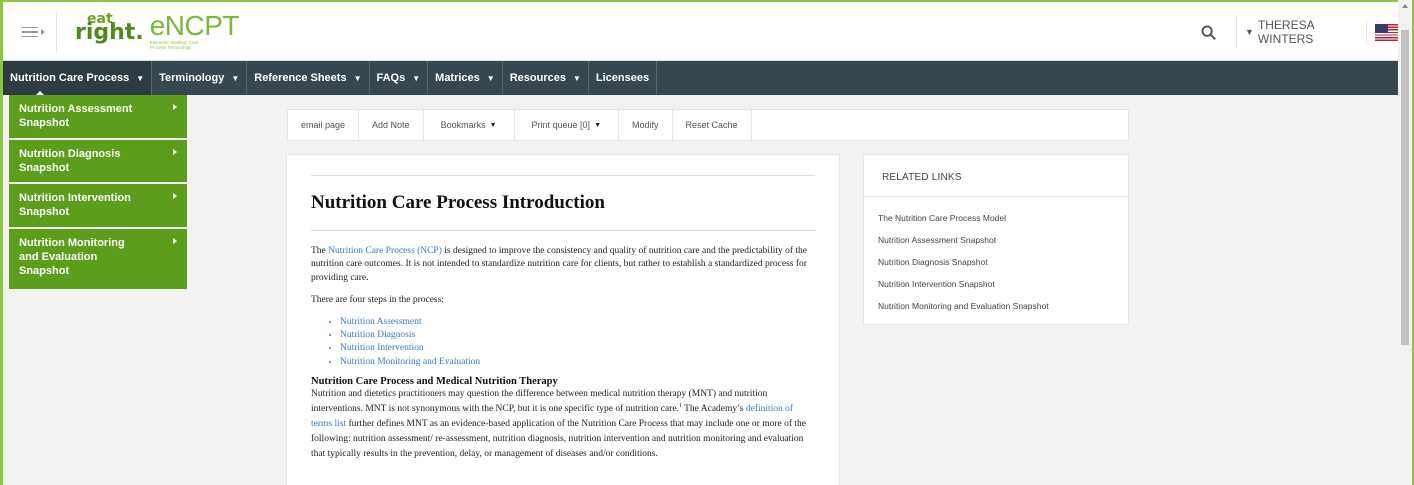  I want to click on menu-item-assessment-snapshot: Nutrition Assessment Snapshot, so click(98, 117).